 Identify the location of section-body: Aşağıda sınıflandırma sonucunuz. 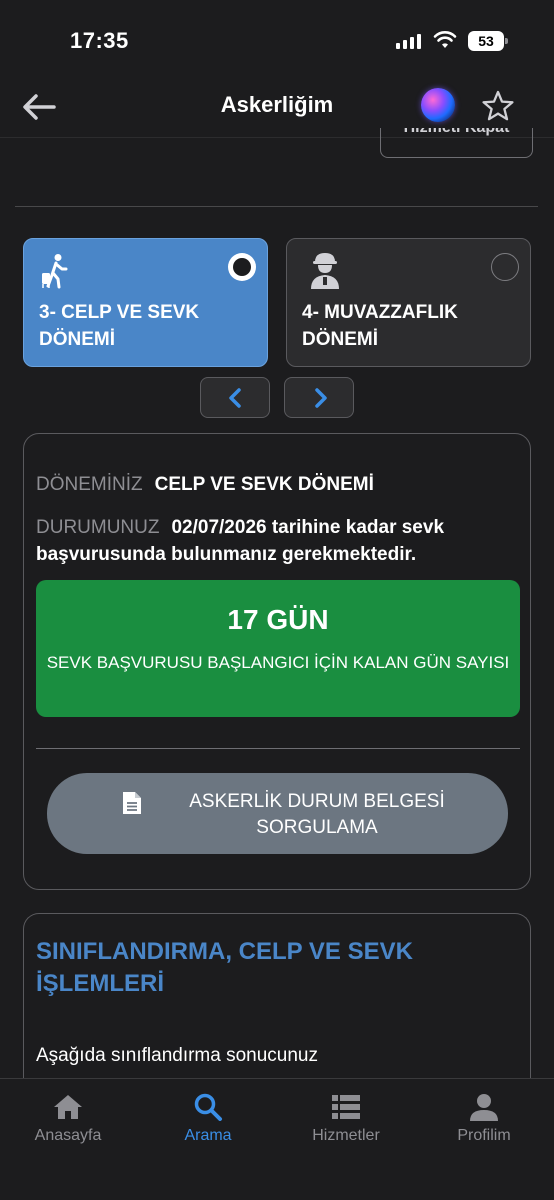
(177, 1055).